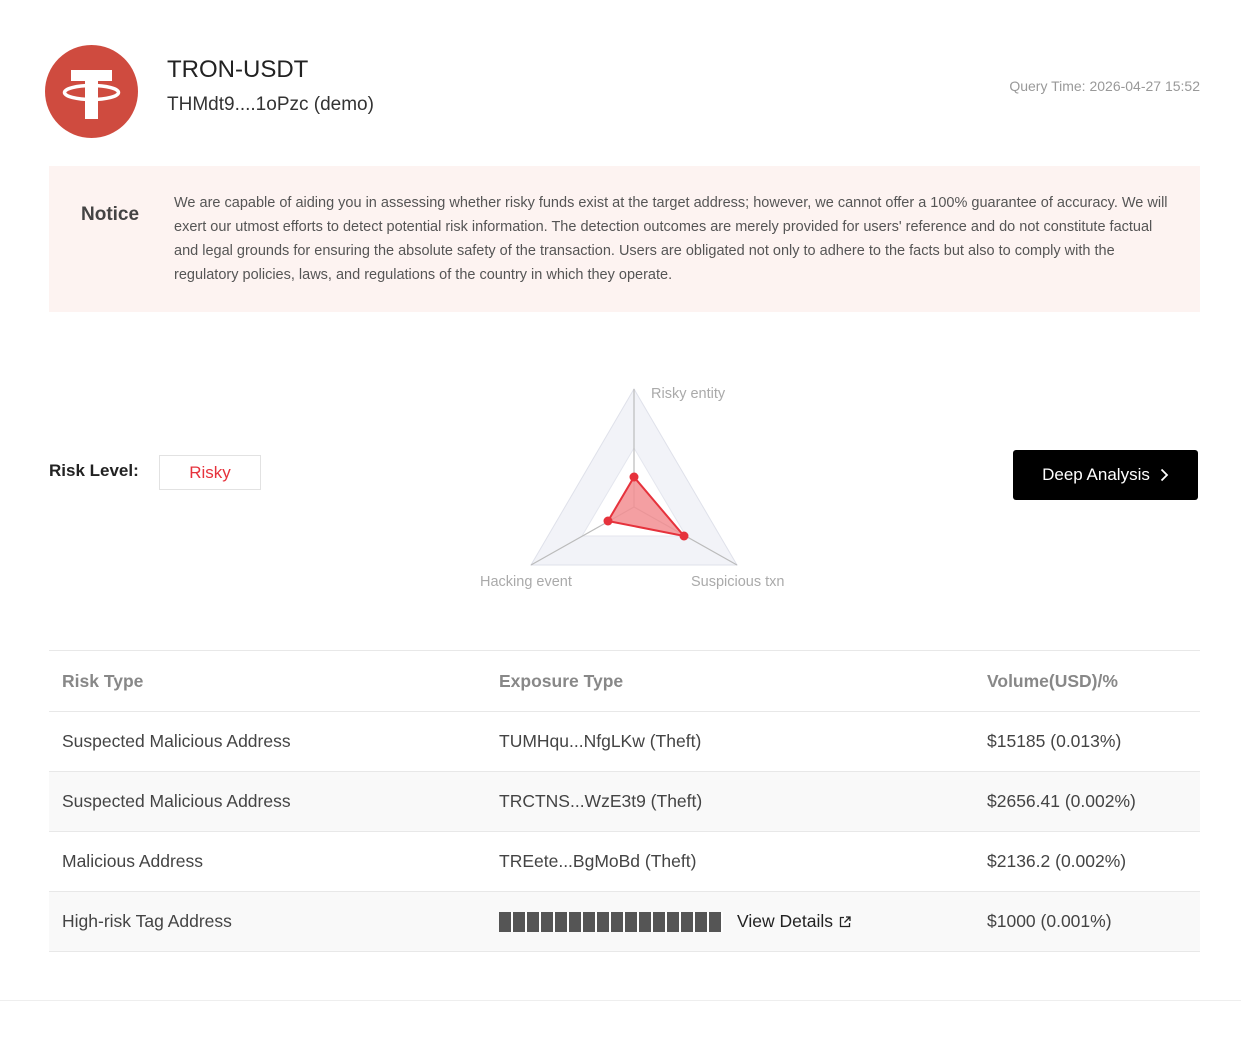  What do you see at coordinates (1096, 474) in the screenshot?
I see `deep-analysis-label: Deep Analysis` at bounding box center [1096, 474].